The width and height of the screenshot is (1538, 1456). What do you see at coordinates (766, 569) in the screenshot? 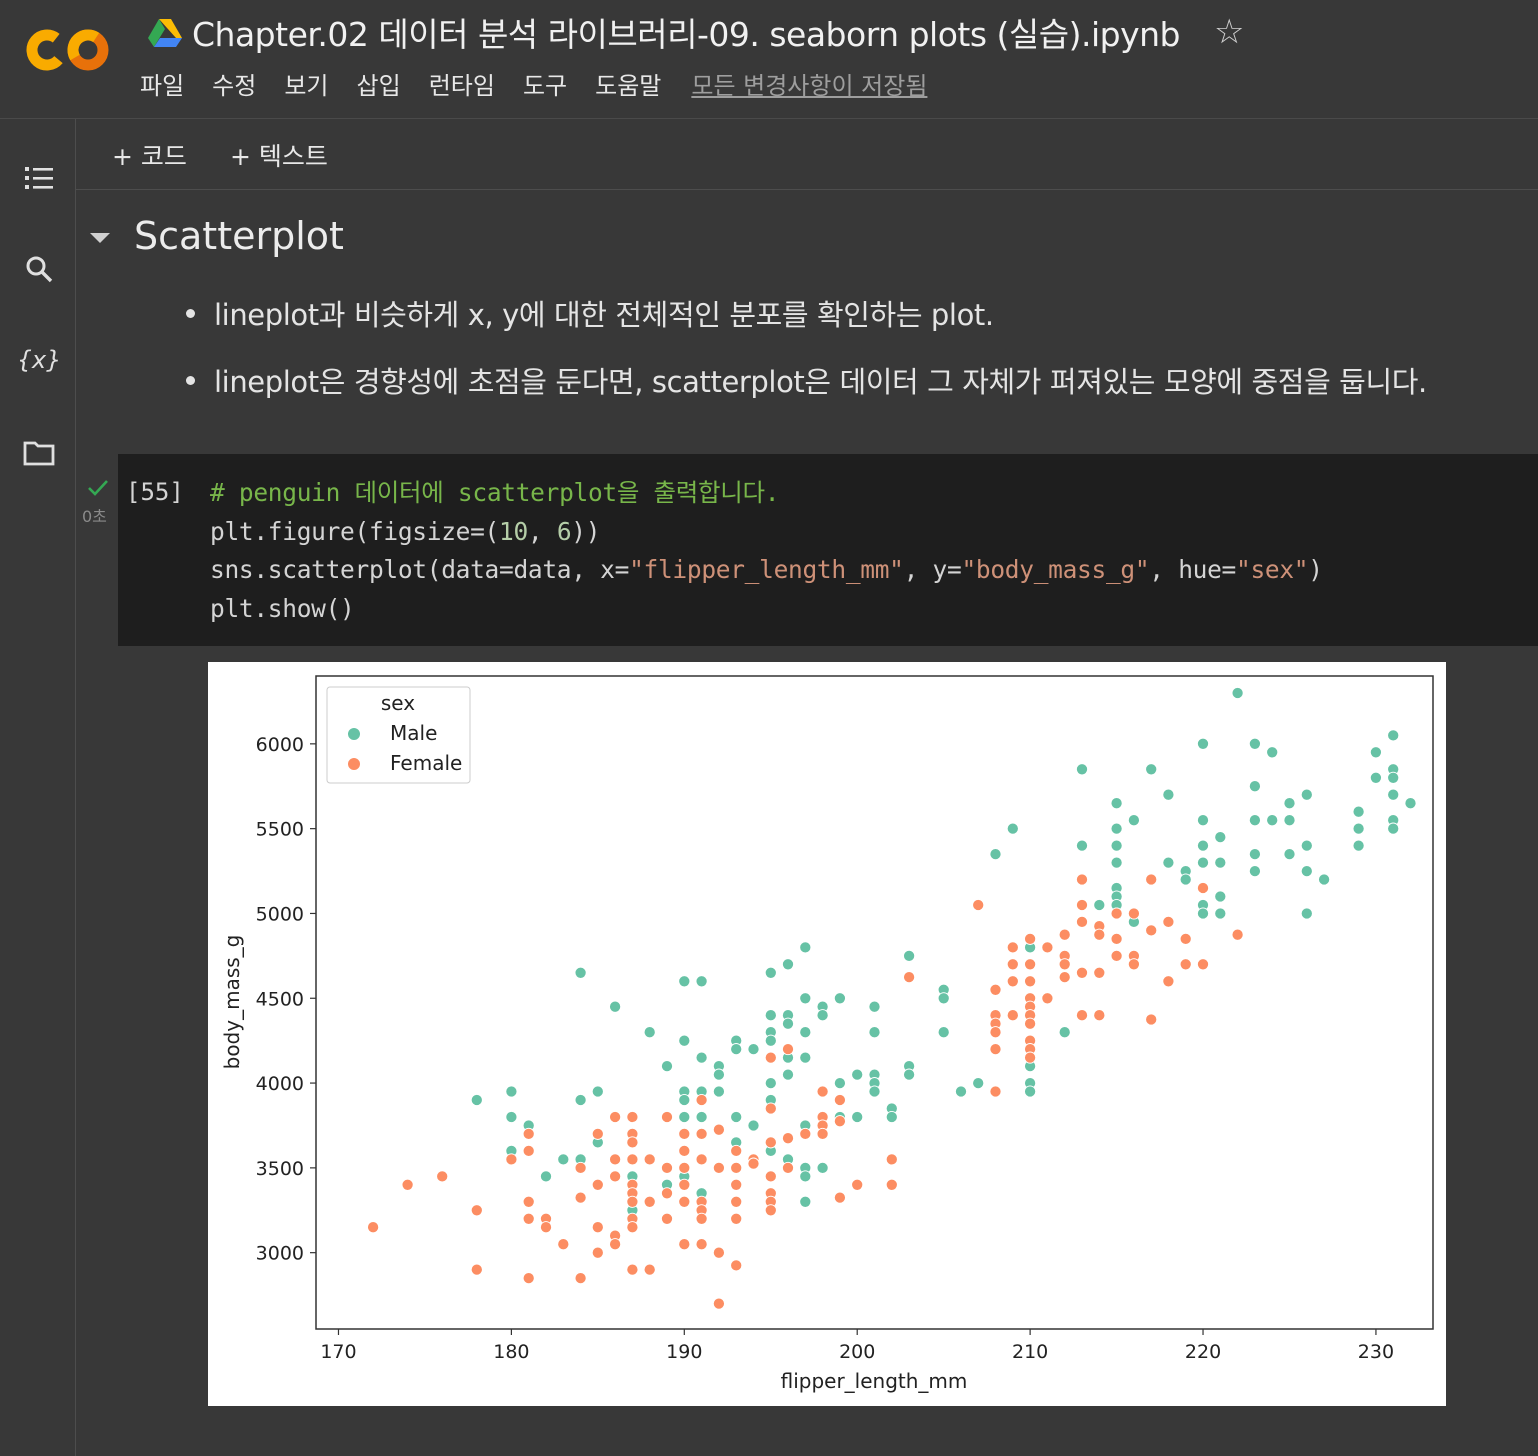
I see `code-string: "flipper_length_mm"` at bounding box center [766, 569].